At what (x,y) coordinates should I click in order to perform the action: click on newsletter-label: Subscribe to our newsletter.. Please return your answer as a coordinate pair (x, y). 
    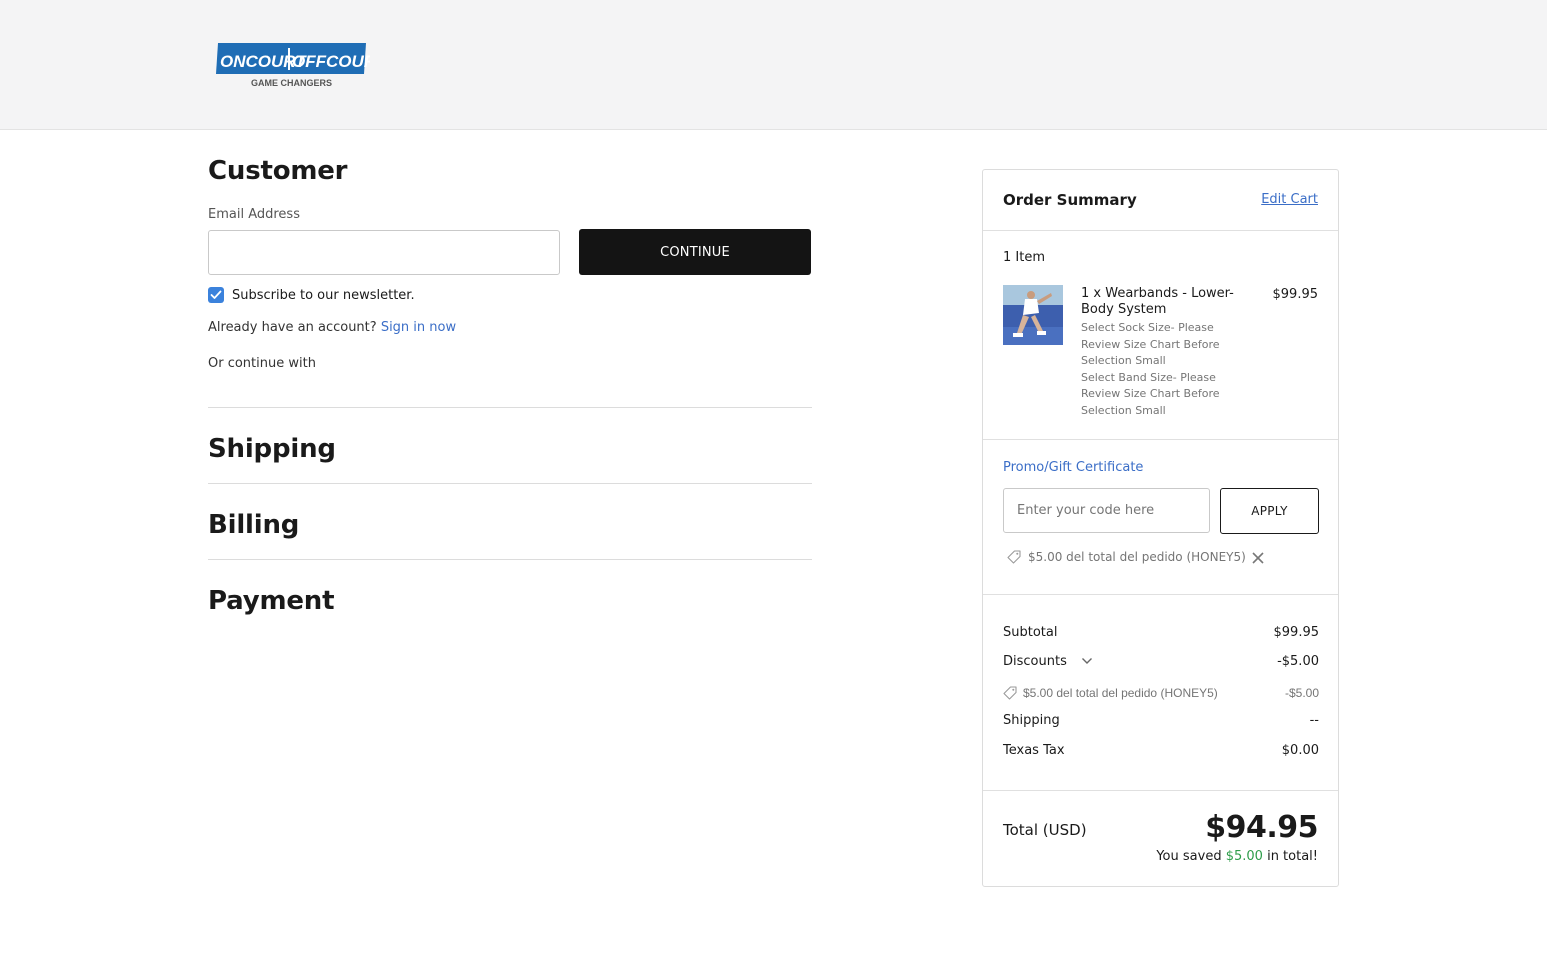
    Looking at the image, I should click on (323, 295).